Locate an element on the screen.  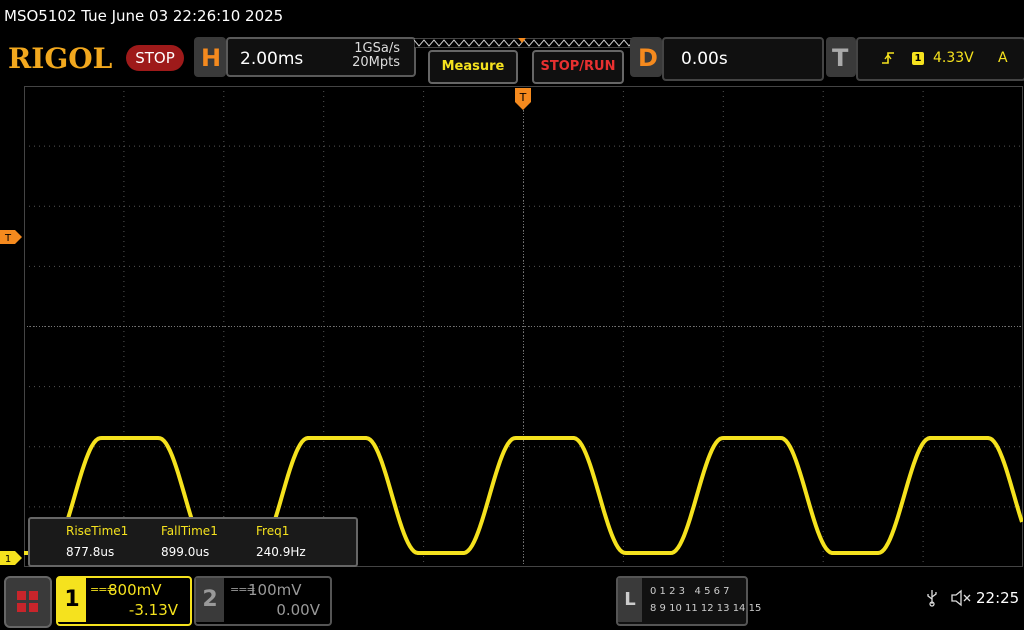
logic-analyzer-letter: L is located at coordinates (630, 600).